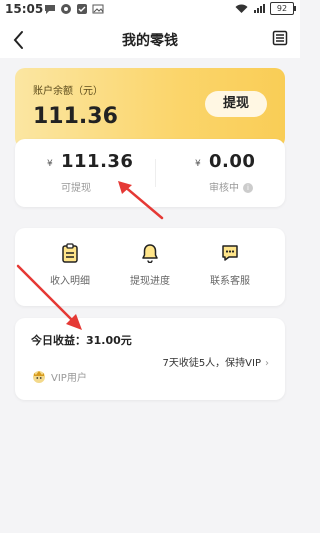 The image size is (320, 533). I want to click on chat-icon, so click(230, 253).